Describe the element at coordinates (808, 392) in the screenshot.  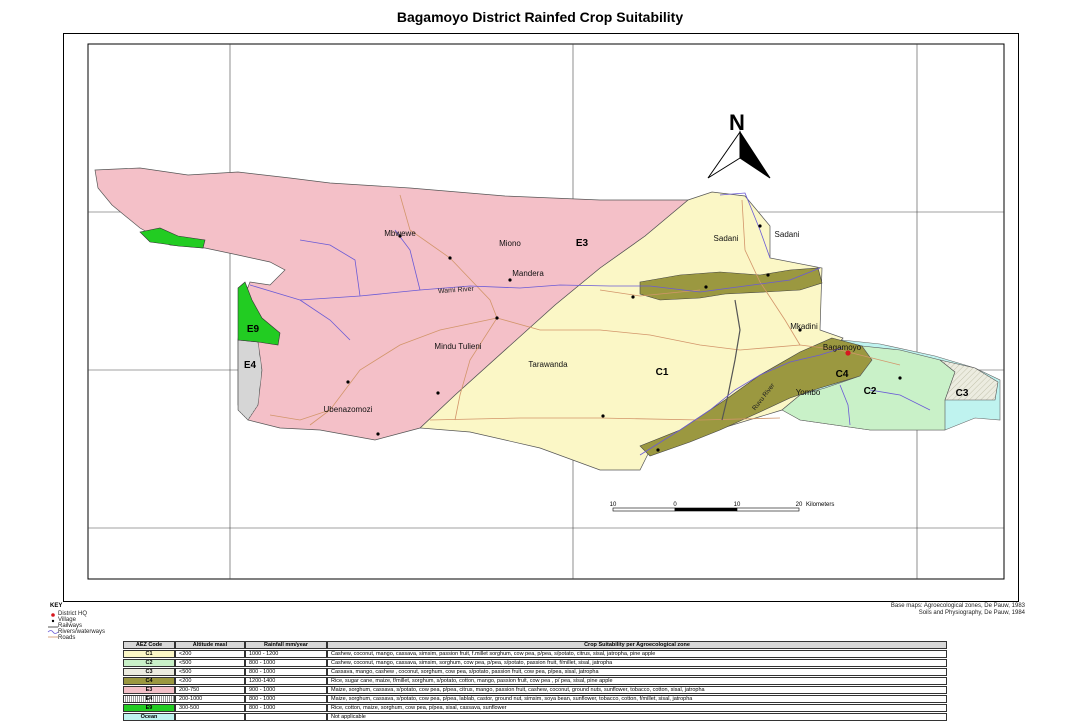
I see `place-label-yombo: Yombo` at that location.